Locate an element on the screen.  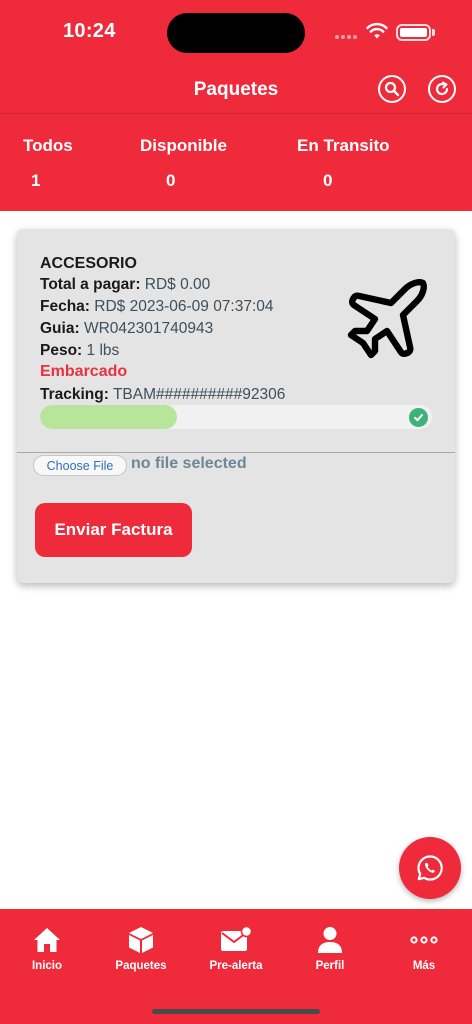
tracking-row: Tracking: TBAM##########92306 is located at coordinates (163, 394).